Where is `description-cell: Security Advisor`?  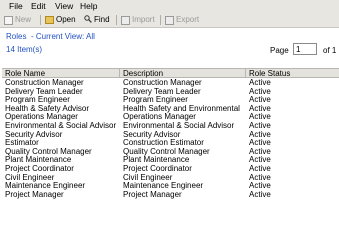 description-cell: Security Advisor is located at coordinates (152, 134).